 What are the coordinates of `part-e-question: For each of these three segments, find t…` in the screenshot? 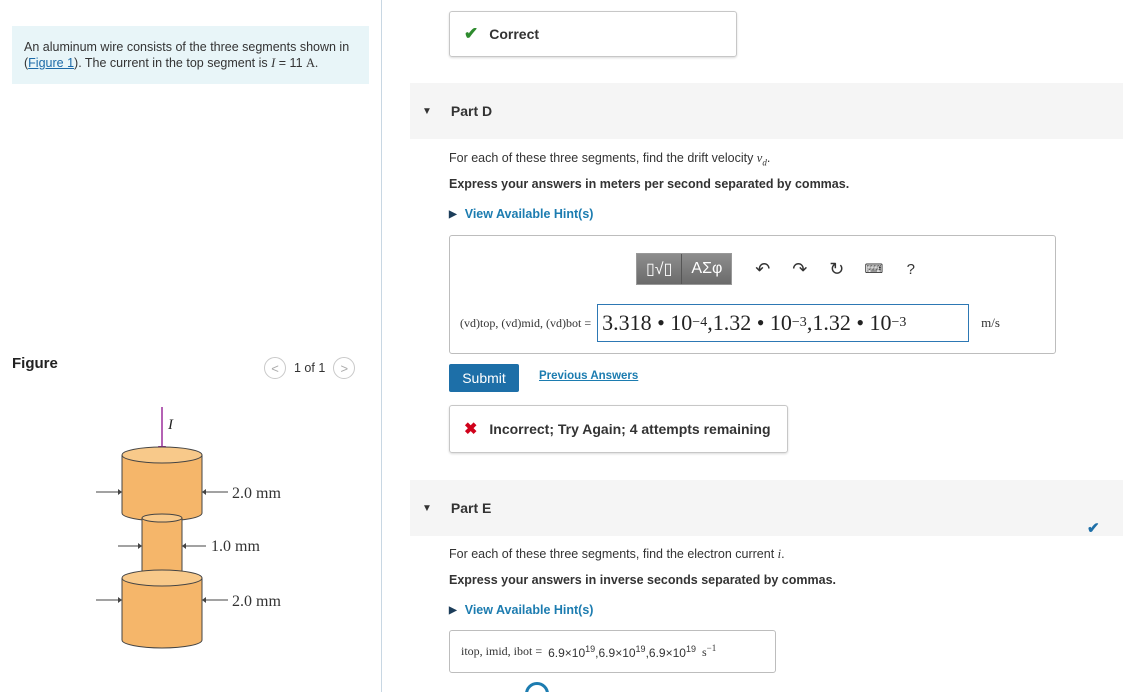 It's located at (617, 554).